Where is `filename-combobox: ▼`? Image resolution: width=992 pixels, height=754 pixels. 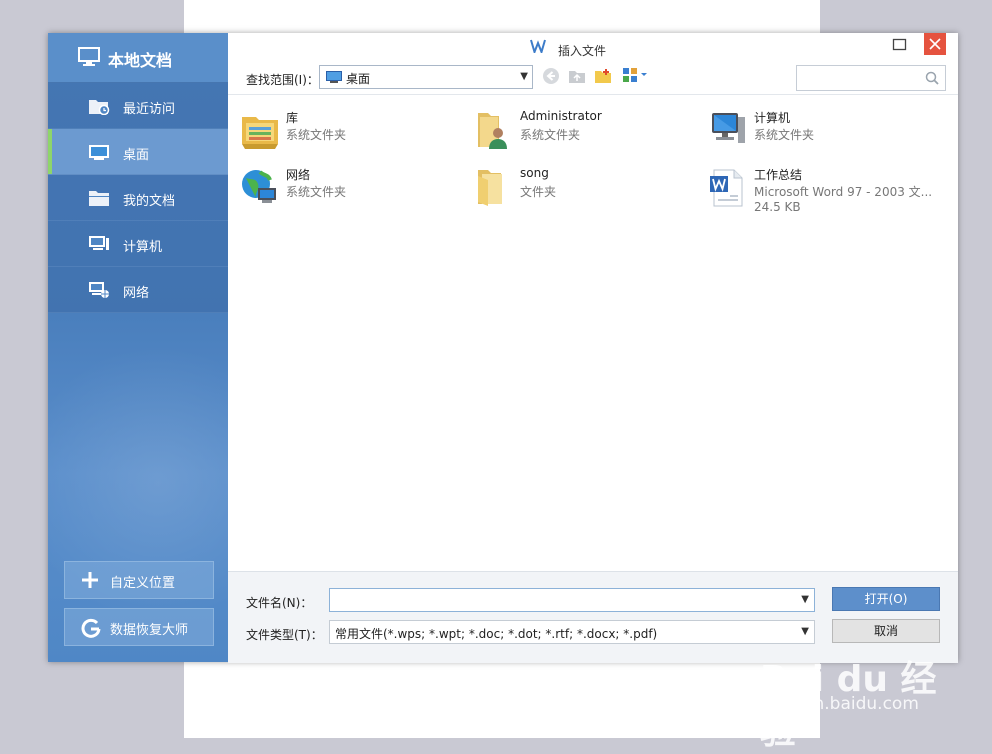 filename-combobox: ▼ is located at coordinates (572, 600).